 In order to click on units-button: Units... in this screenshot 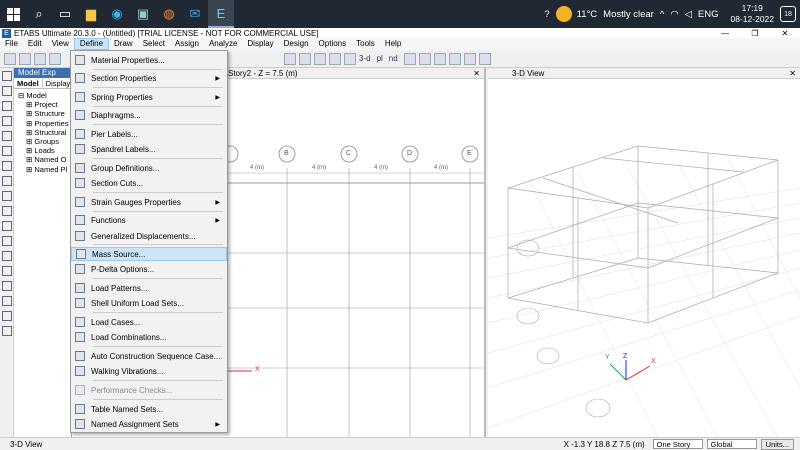, I will do `click(777, 444)`.